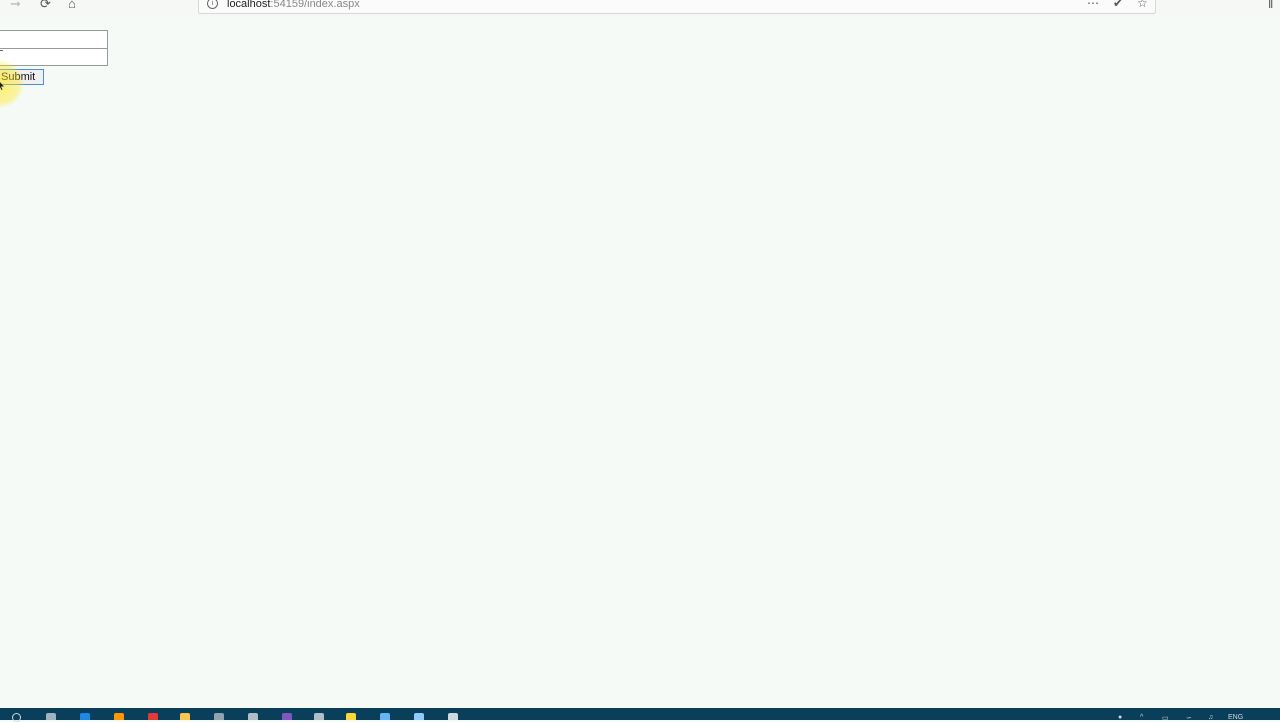  What do you see at coordinates (640, 715) in the screenshot?
I see `taskbar: ● ^ ▭ ∽ ♫ ENG` at bounding box center [640, 715].